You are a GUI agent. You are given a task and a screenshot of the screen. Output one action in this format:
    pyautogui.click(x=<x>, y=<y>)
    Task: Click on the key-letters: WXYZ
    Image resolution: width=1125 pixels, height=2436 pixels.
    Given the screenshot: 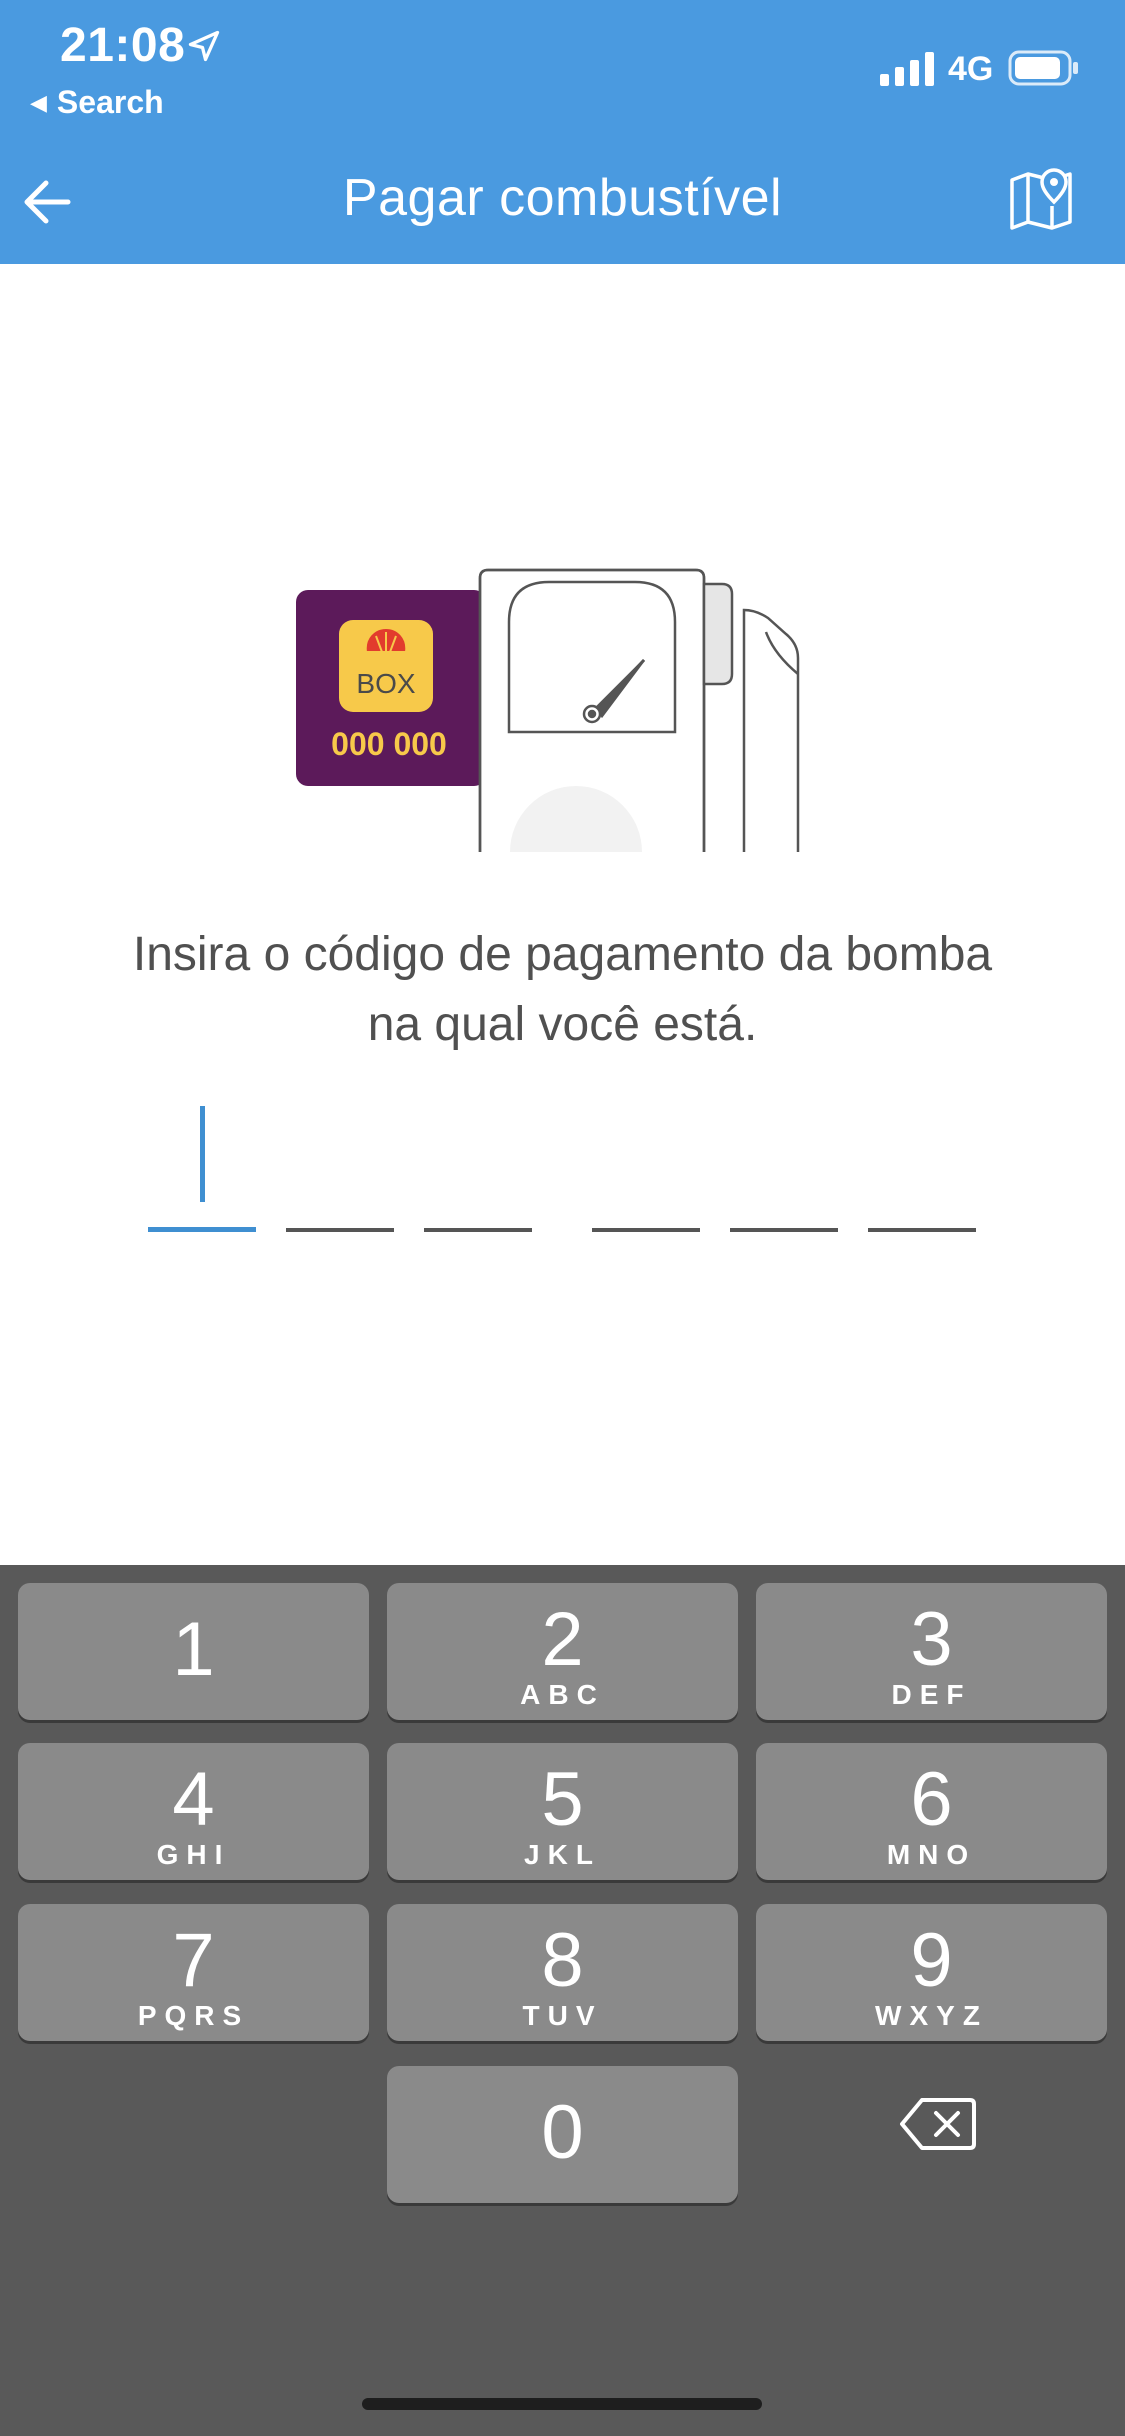 What is the action you would take?
    pyautogui.click(x=931, y=2015)
    